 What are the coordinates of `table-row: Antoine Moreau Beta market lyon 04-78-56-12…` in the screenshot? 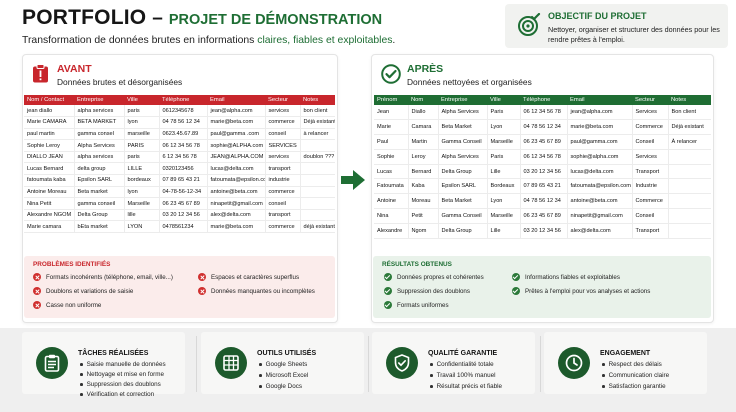 It's located at (179, 192).